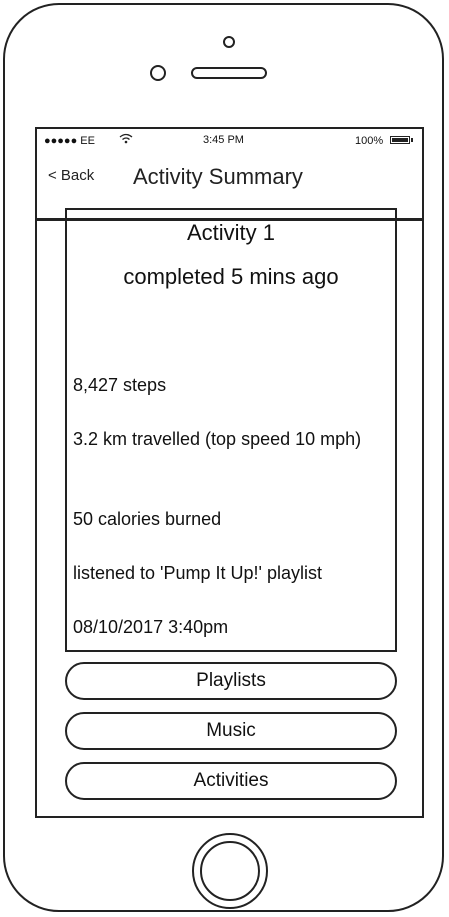  Describe the element at coordinates (158, 73) in the screenshot. I see `proximity-sensor` at that location.